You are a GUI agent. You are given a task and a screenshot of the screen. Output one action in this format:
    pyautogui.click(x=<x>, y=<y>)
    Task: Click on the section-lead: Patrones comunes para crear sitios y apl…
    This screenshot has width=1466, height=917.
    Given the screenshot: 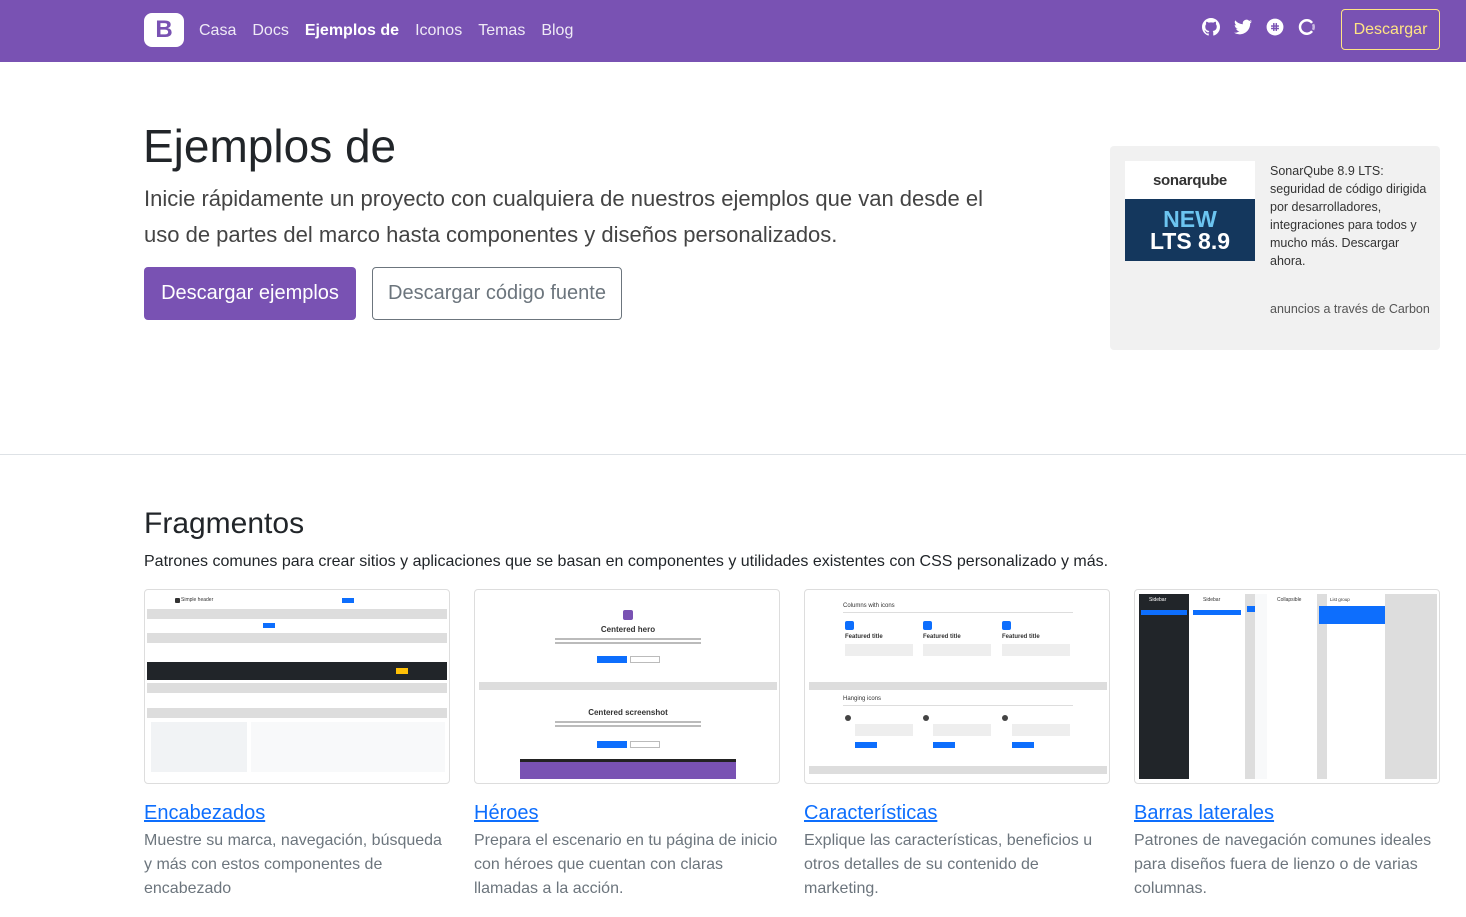 What is the action you would take?
    pyautogui.click(x=626, y=561)
    